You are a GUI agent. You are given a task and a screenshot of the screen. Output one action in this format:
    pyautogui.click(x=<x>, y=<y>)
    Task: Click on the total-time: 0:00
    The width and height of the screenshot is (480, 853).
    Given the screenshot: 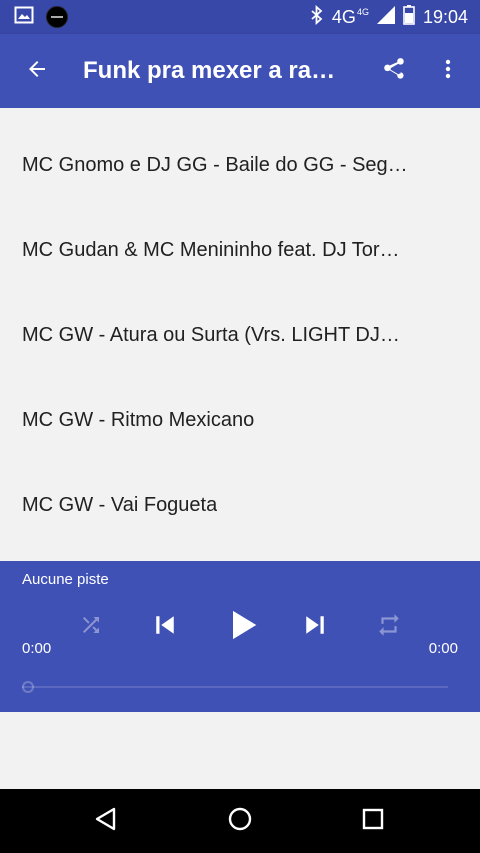 What is the action you would take?
    pyautogui.click(x=443, y=648)
    